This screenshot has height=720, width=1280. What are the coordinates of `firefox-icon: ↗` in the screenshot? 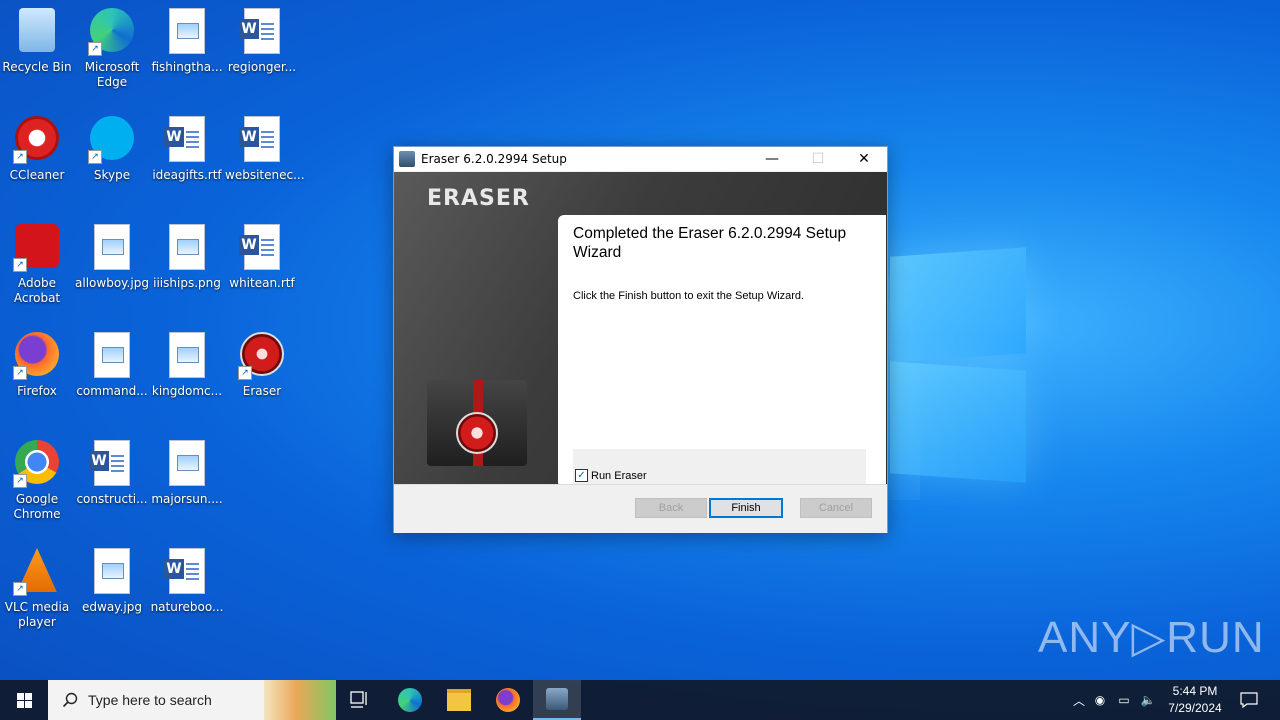 It's located at (37, 356).